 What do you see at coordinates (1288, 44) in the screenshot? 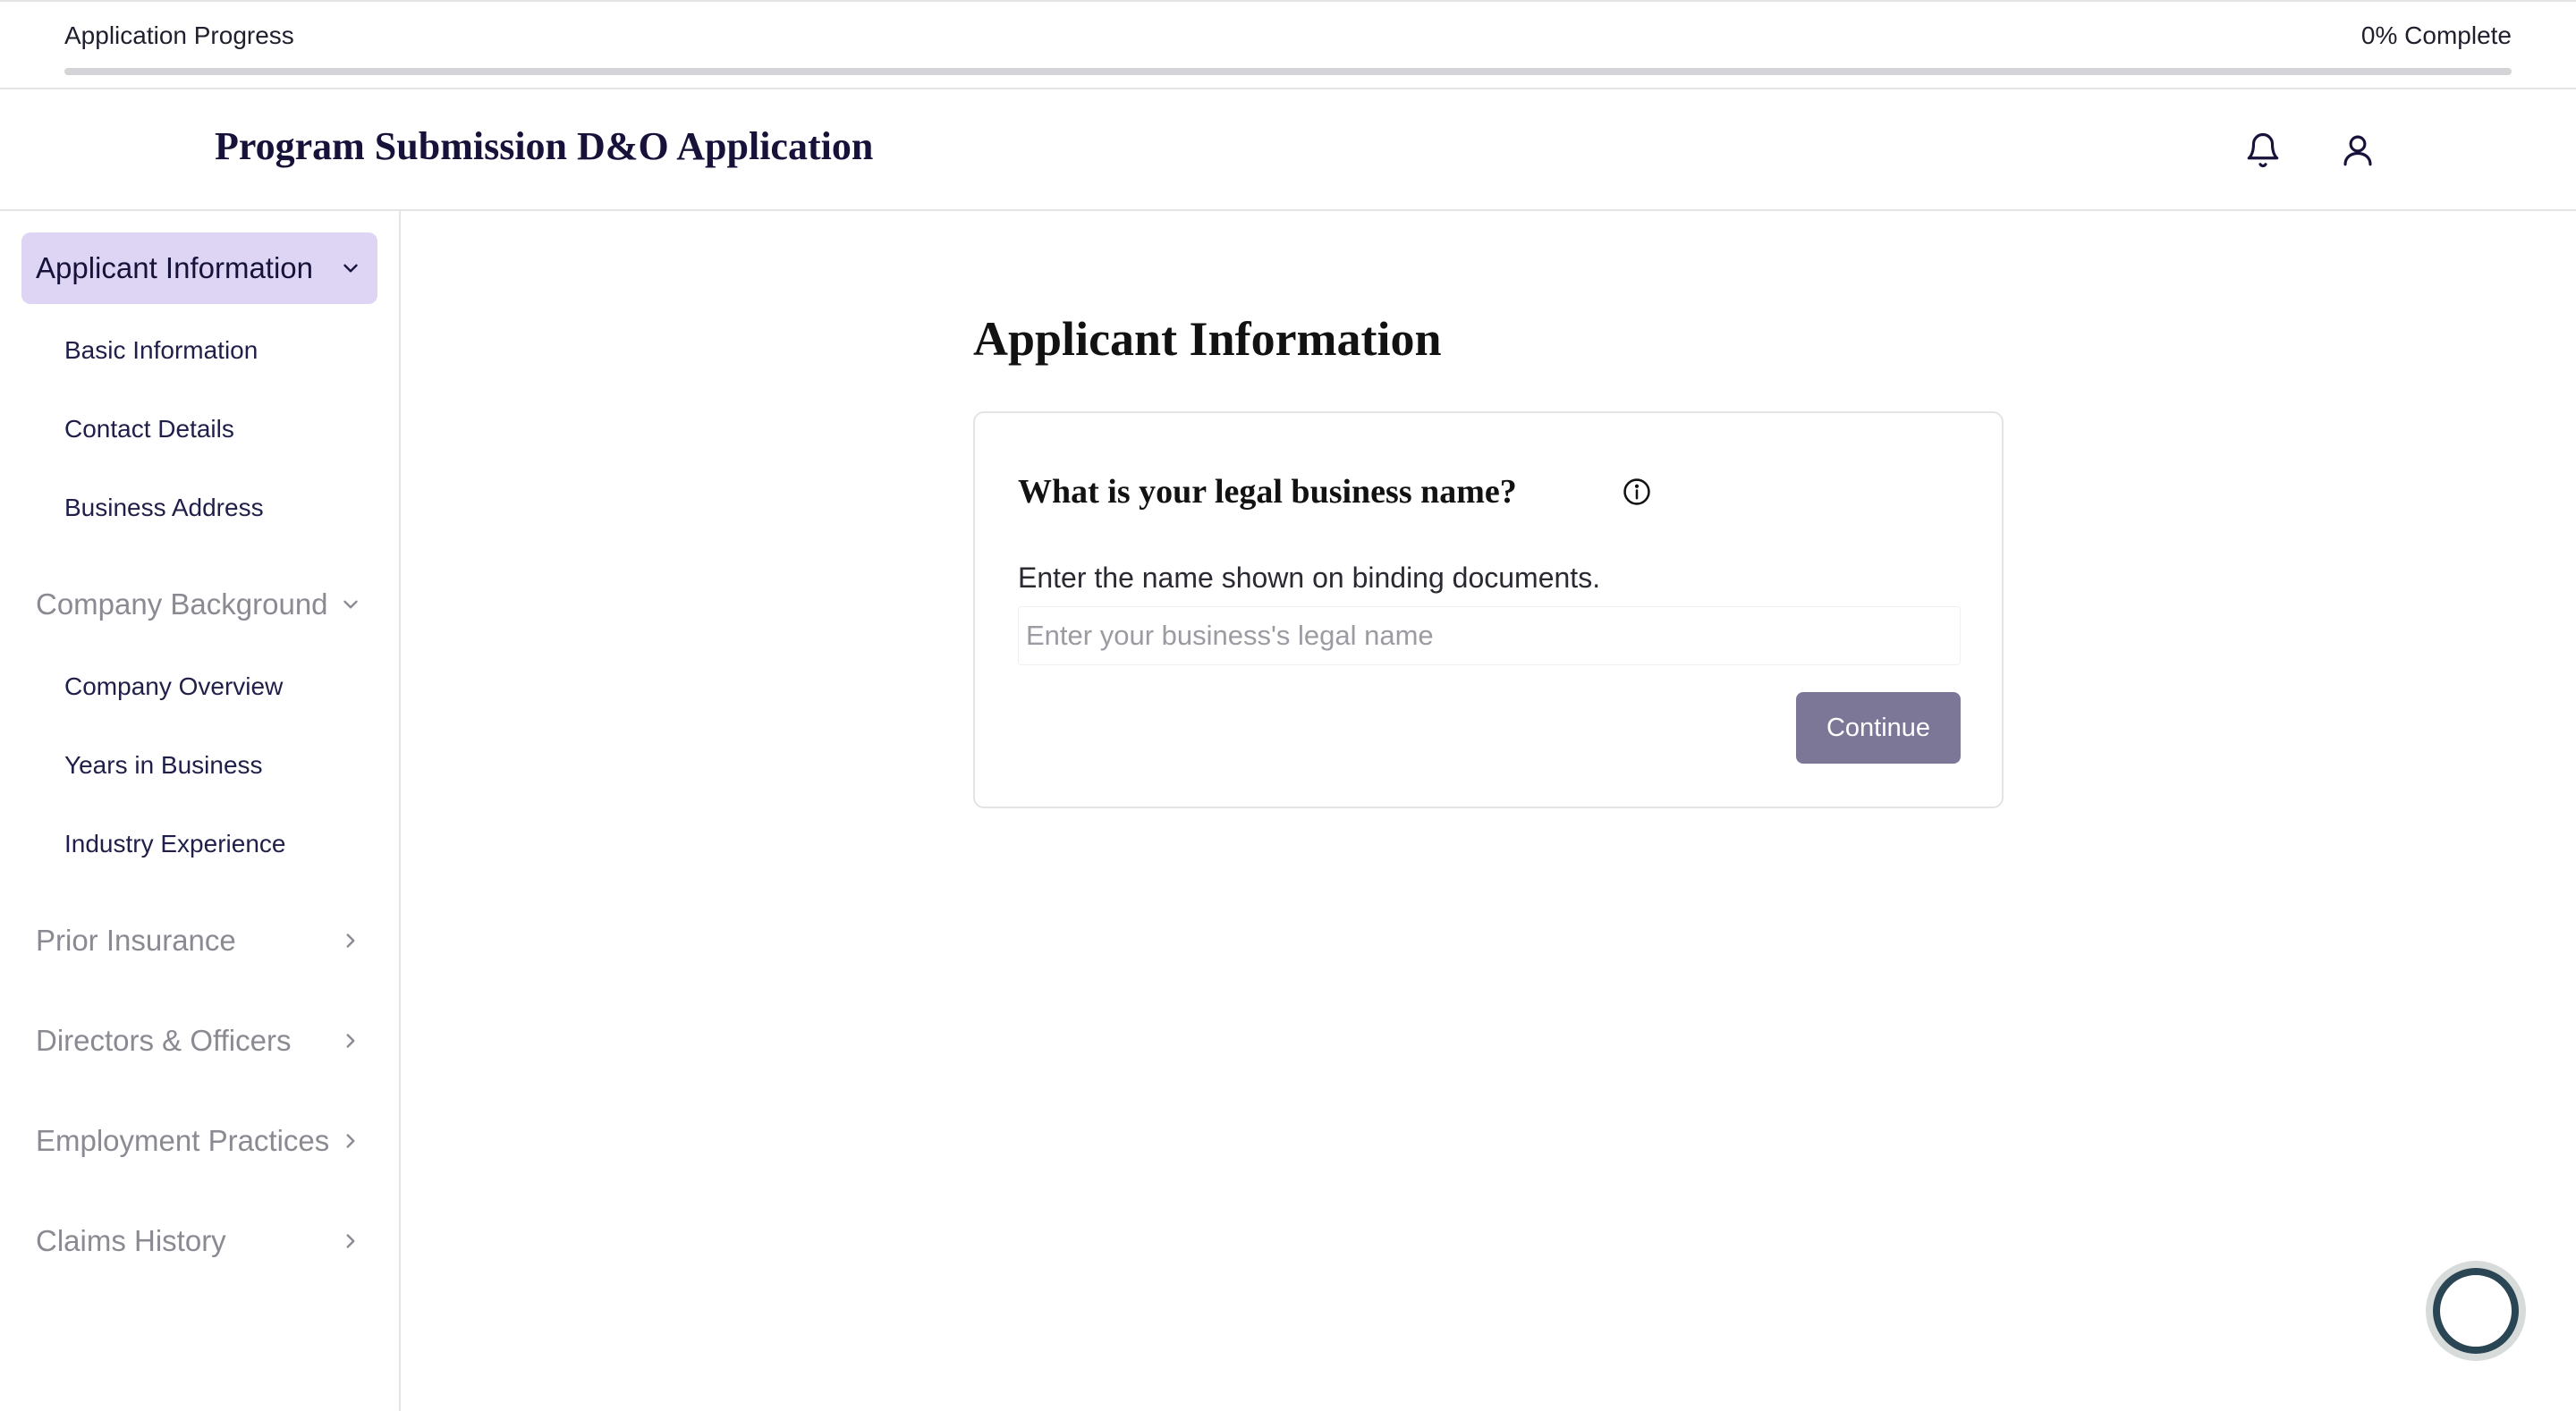
I see `application-progress-bar: Application Progress 0% Complete` at bounding box center [1288, 44].